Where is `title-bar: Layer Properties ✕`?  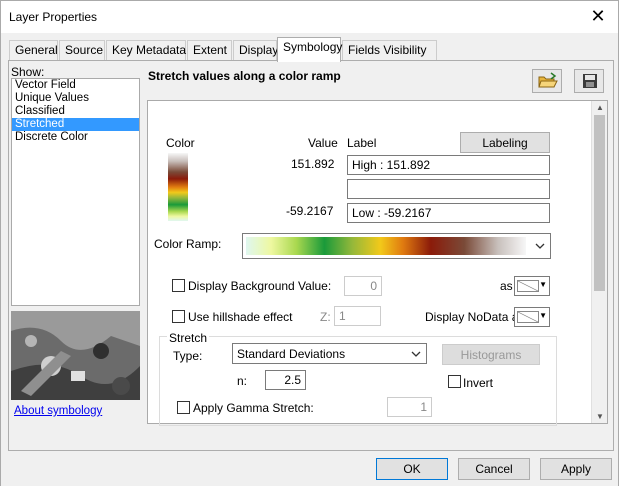 title-bar: Layer Properties ✕ is located at coordinates (309, 17).